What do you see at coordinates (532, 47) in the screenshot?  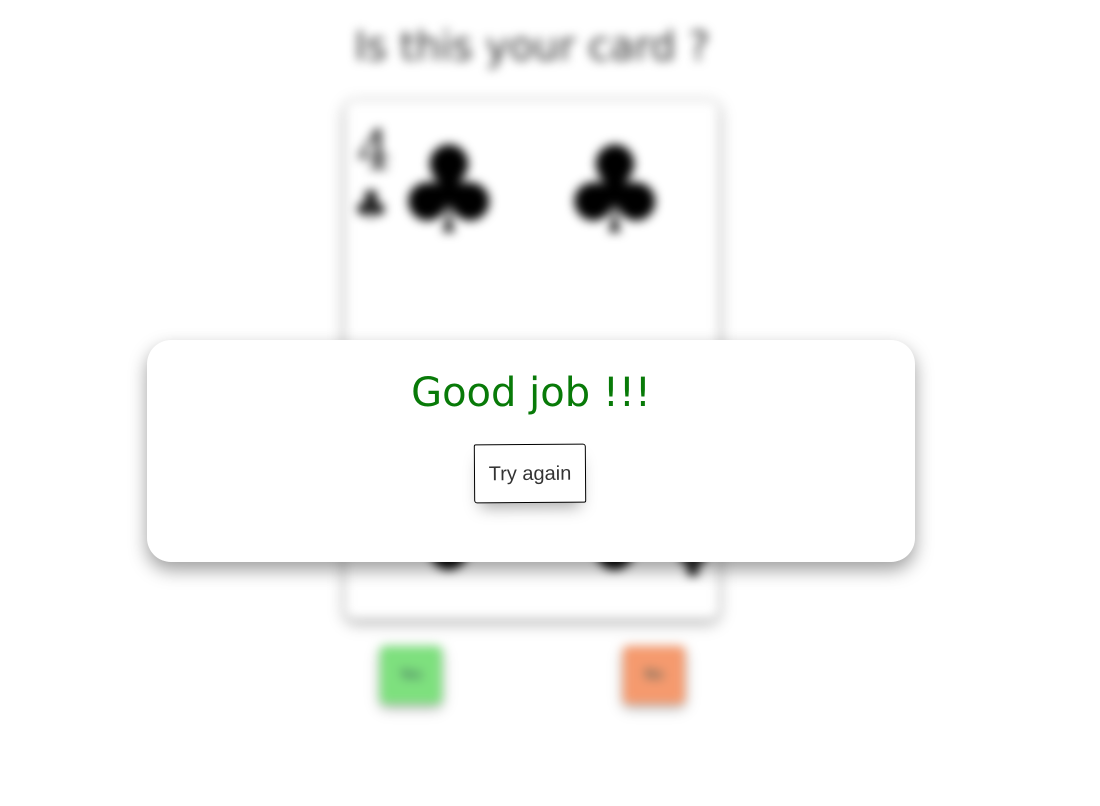 I see `question-heading: Is this your card ?` at bounding box center [532, 47].